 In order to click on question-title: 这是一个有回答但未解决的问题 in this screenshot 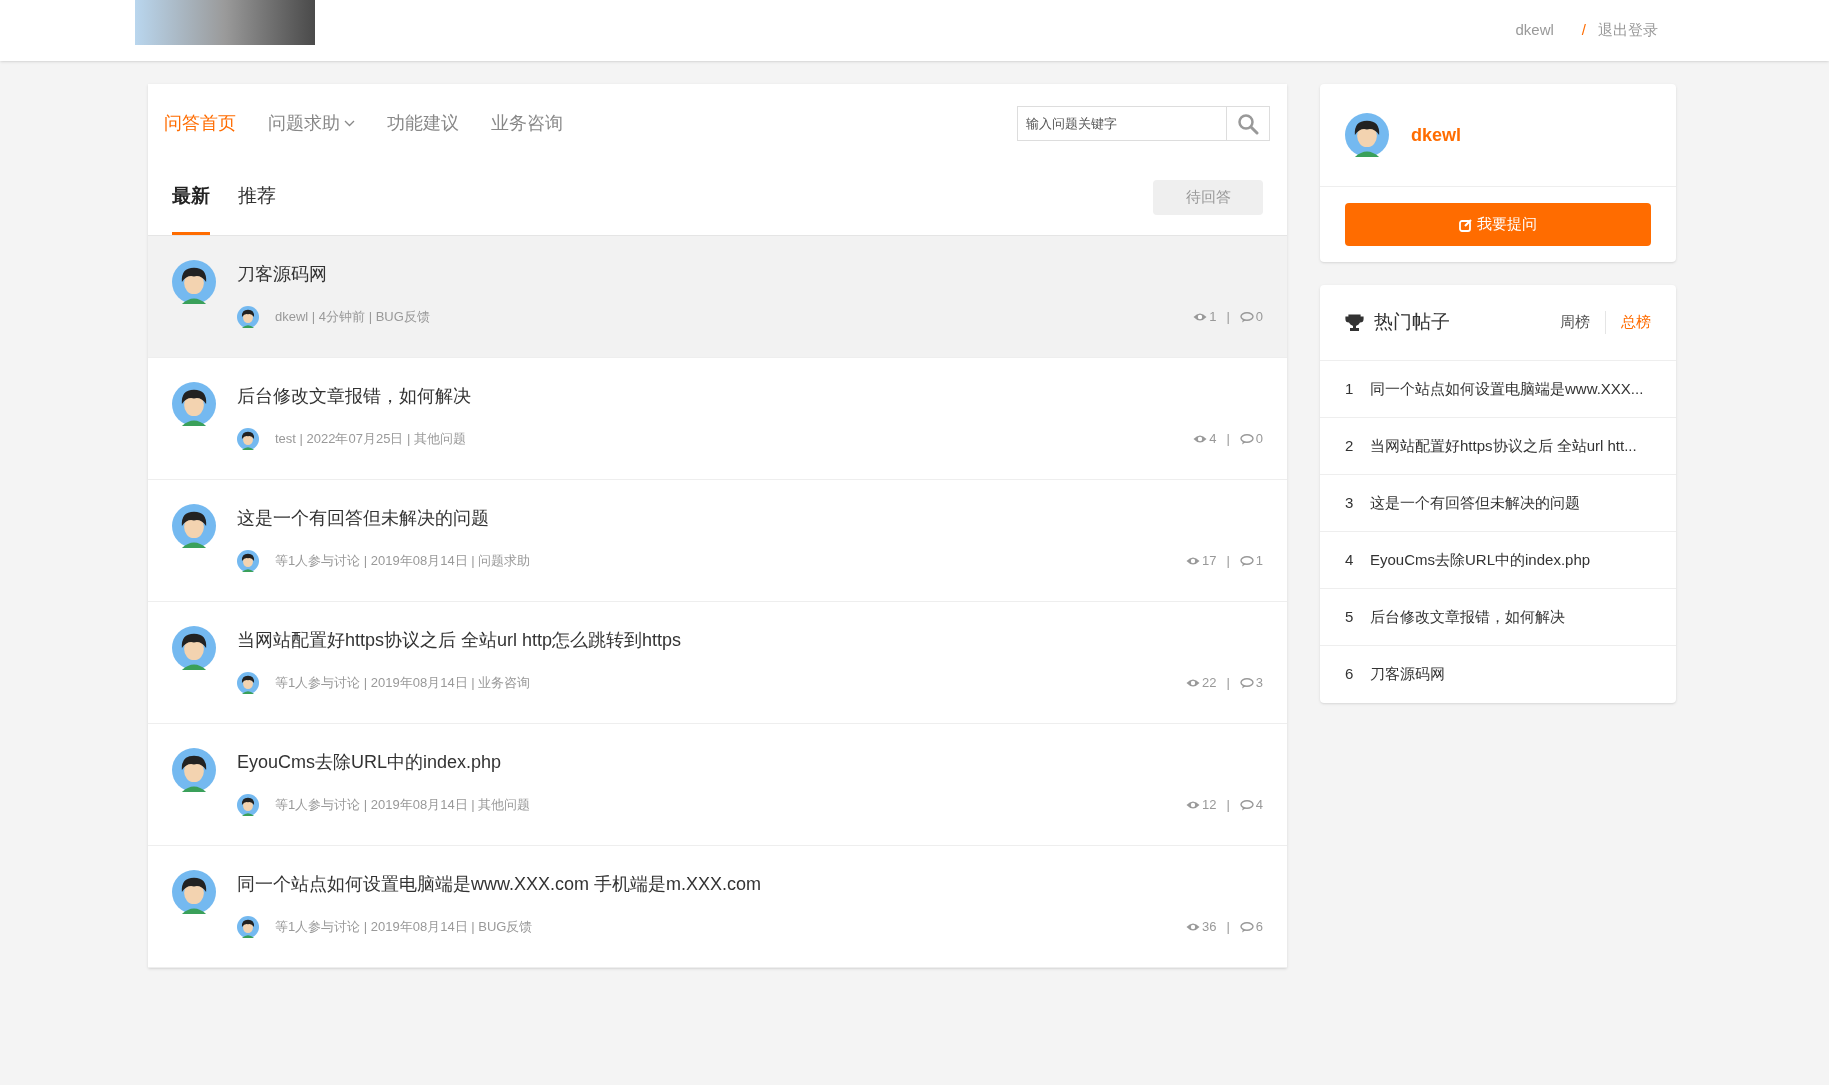, I will do `click(363, 518)`.